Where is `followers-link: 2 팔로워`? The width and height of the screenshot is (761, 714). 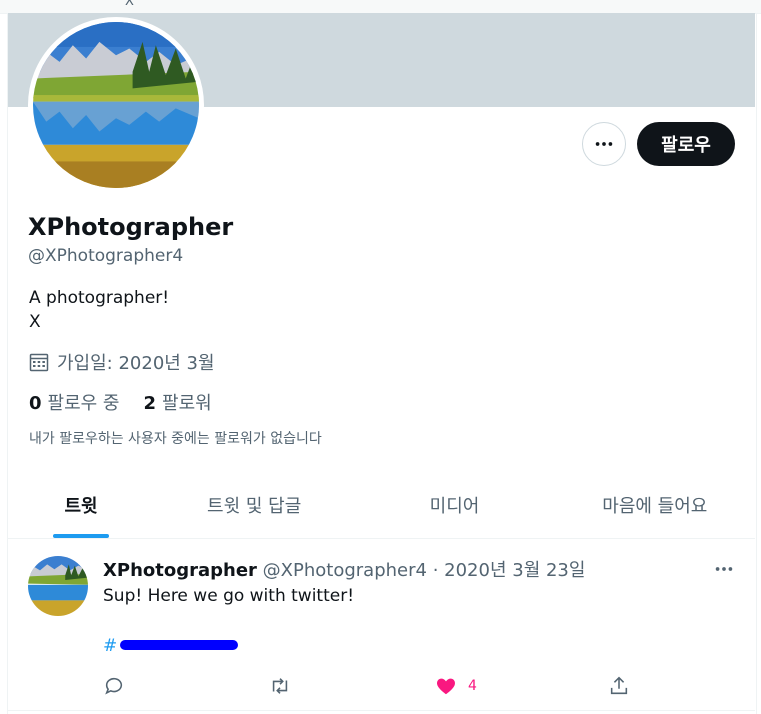
followers-link: 2 팔로워 is located at coordinates (178, 402).